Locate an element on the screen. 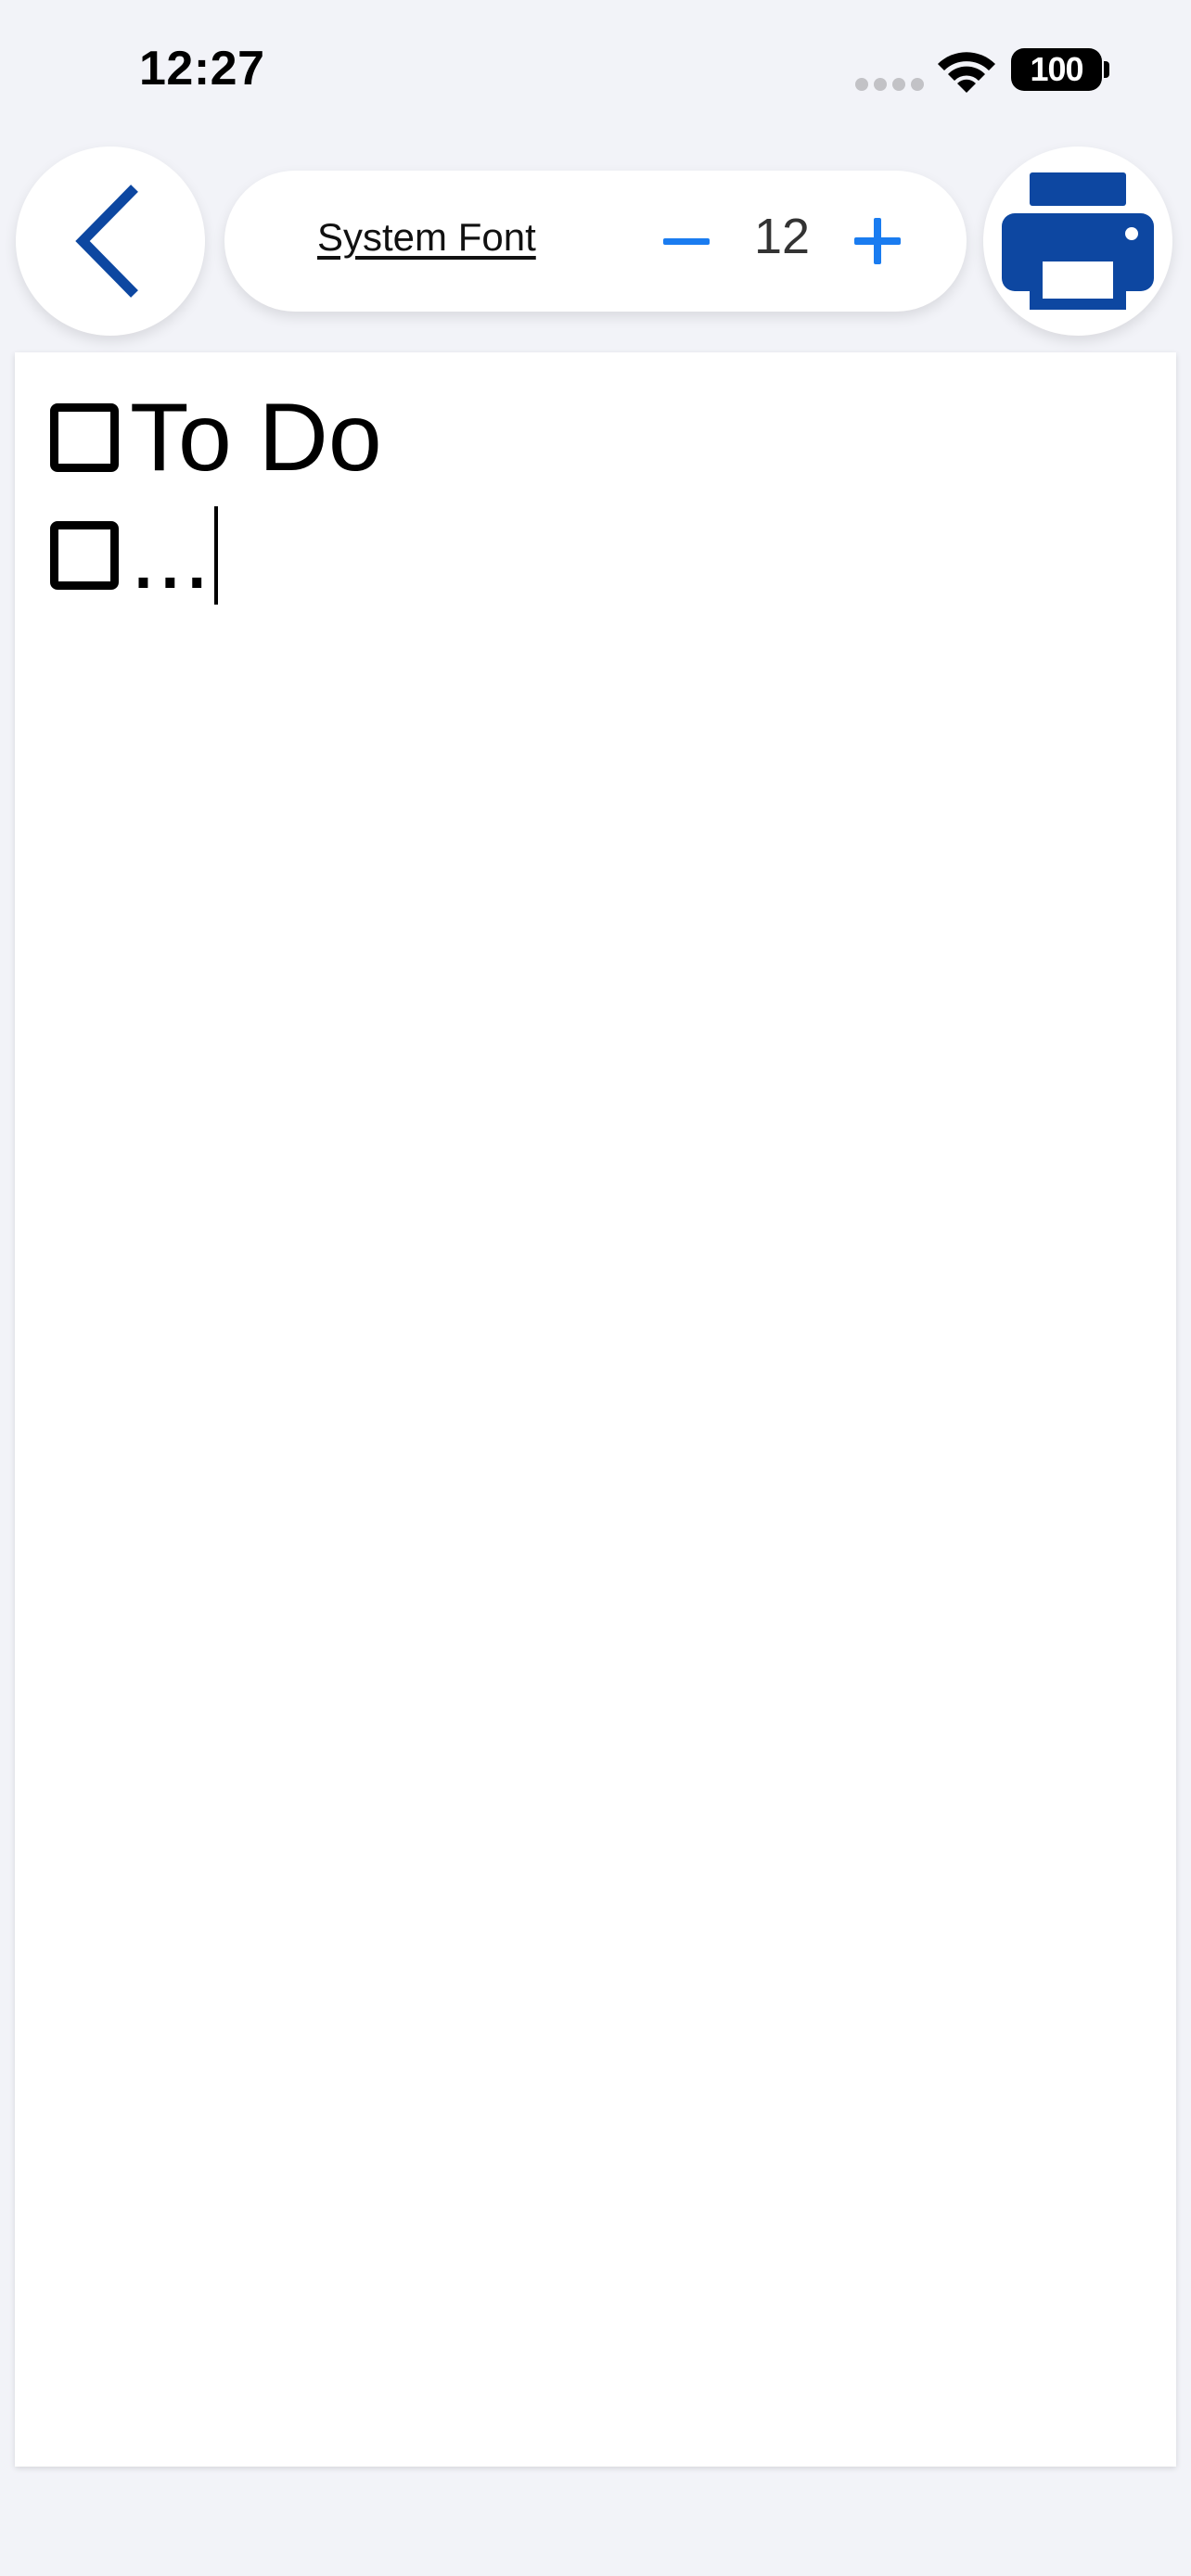 This screenshot has height=2576, width=1191. battery-icon: 100 is located at coordinates (1056, 69).